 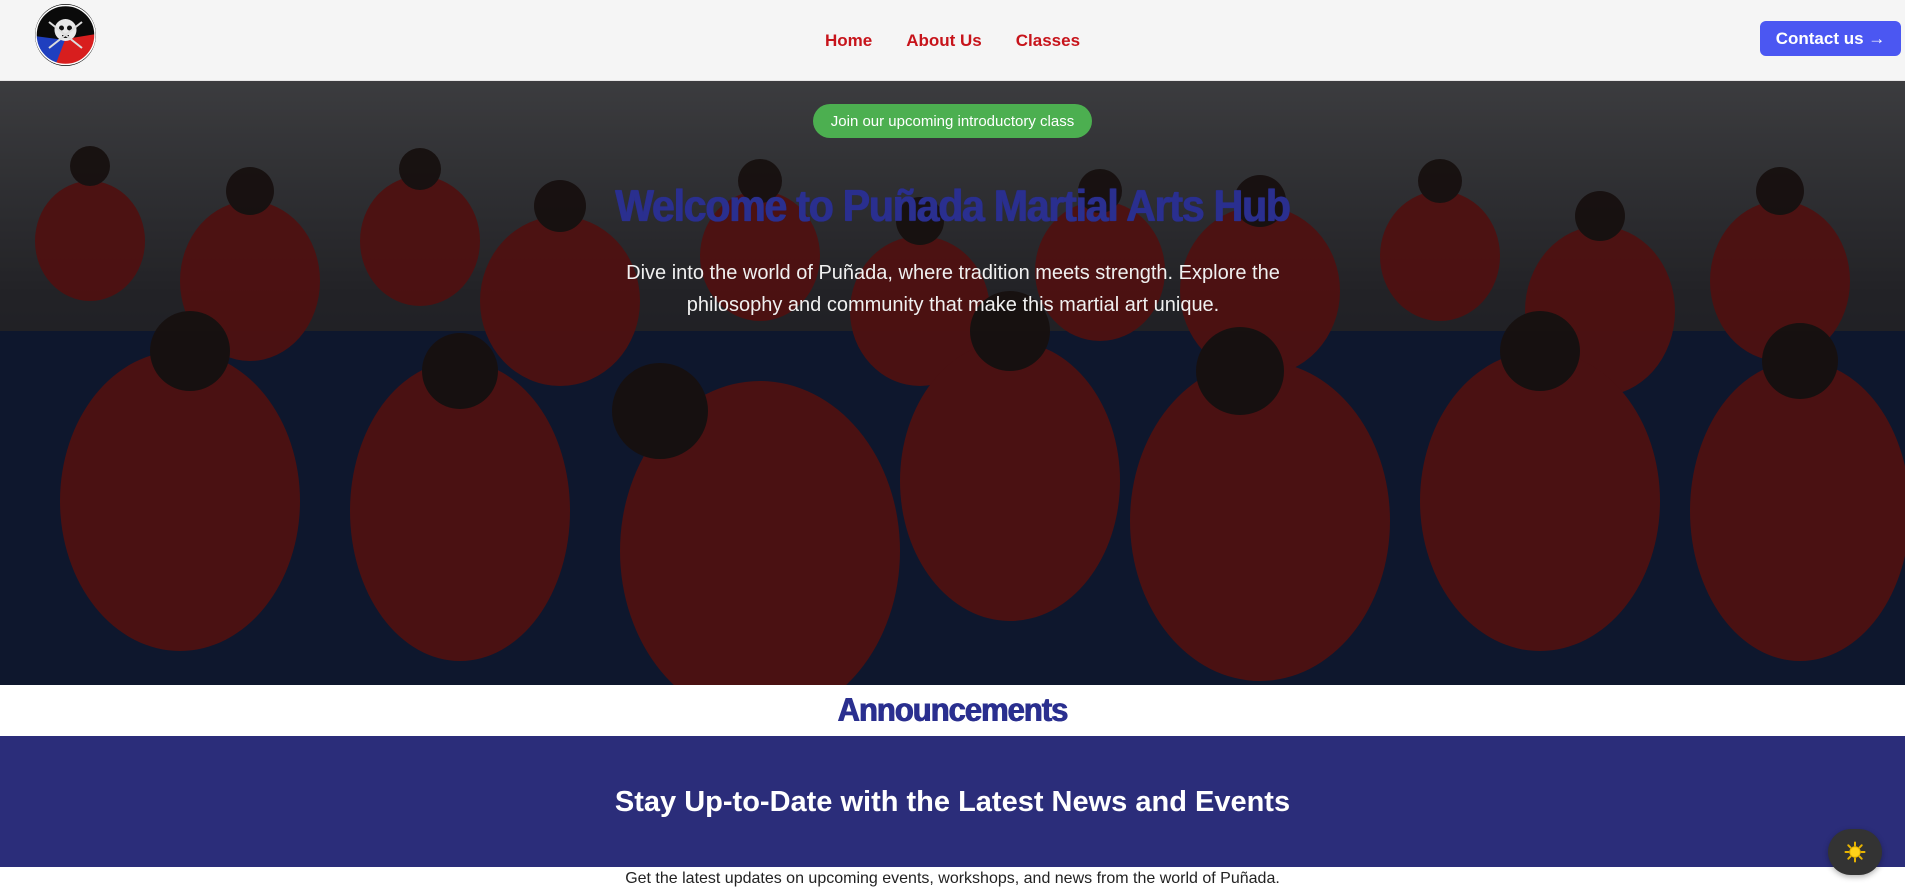 I want to click on contact-us-button: Contact us →, so click(x=1830, y=38).